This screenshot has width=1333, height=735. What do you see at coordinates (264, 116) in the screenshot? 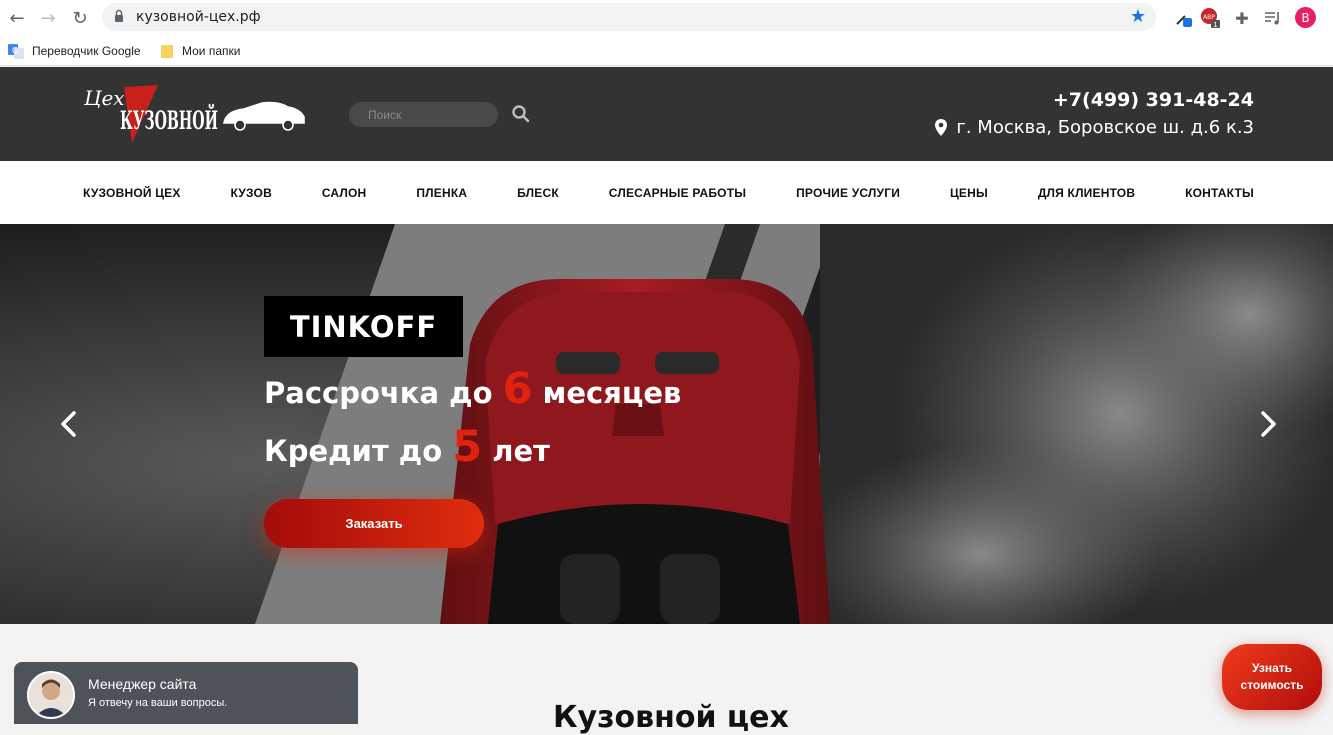
I see `car-silhouette-icon` at bounding box center [264, 116].